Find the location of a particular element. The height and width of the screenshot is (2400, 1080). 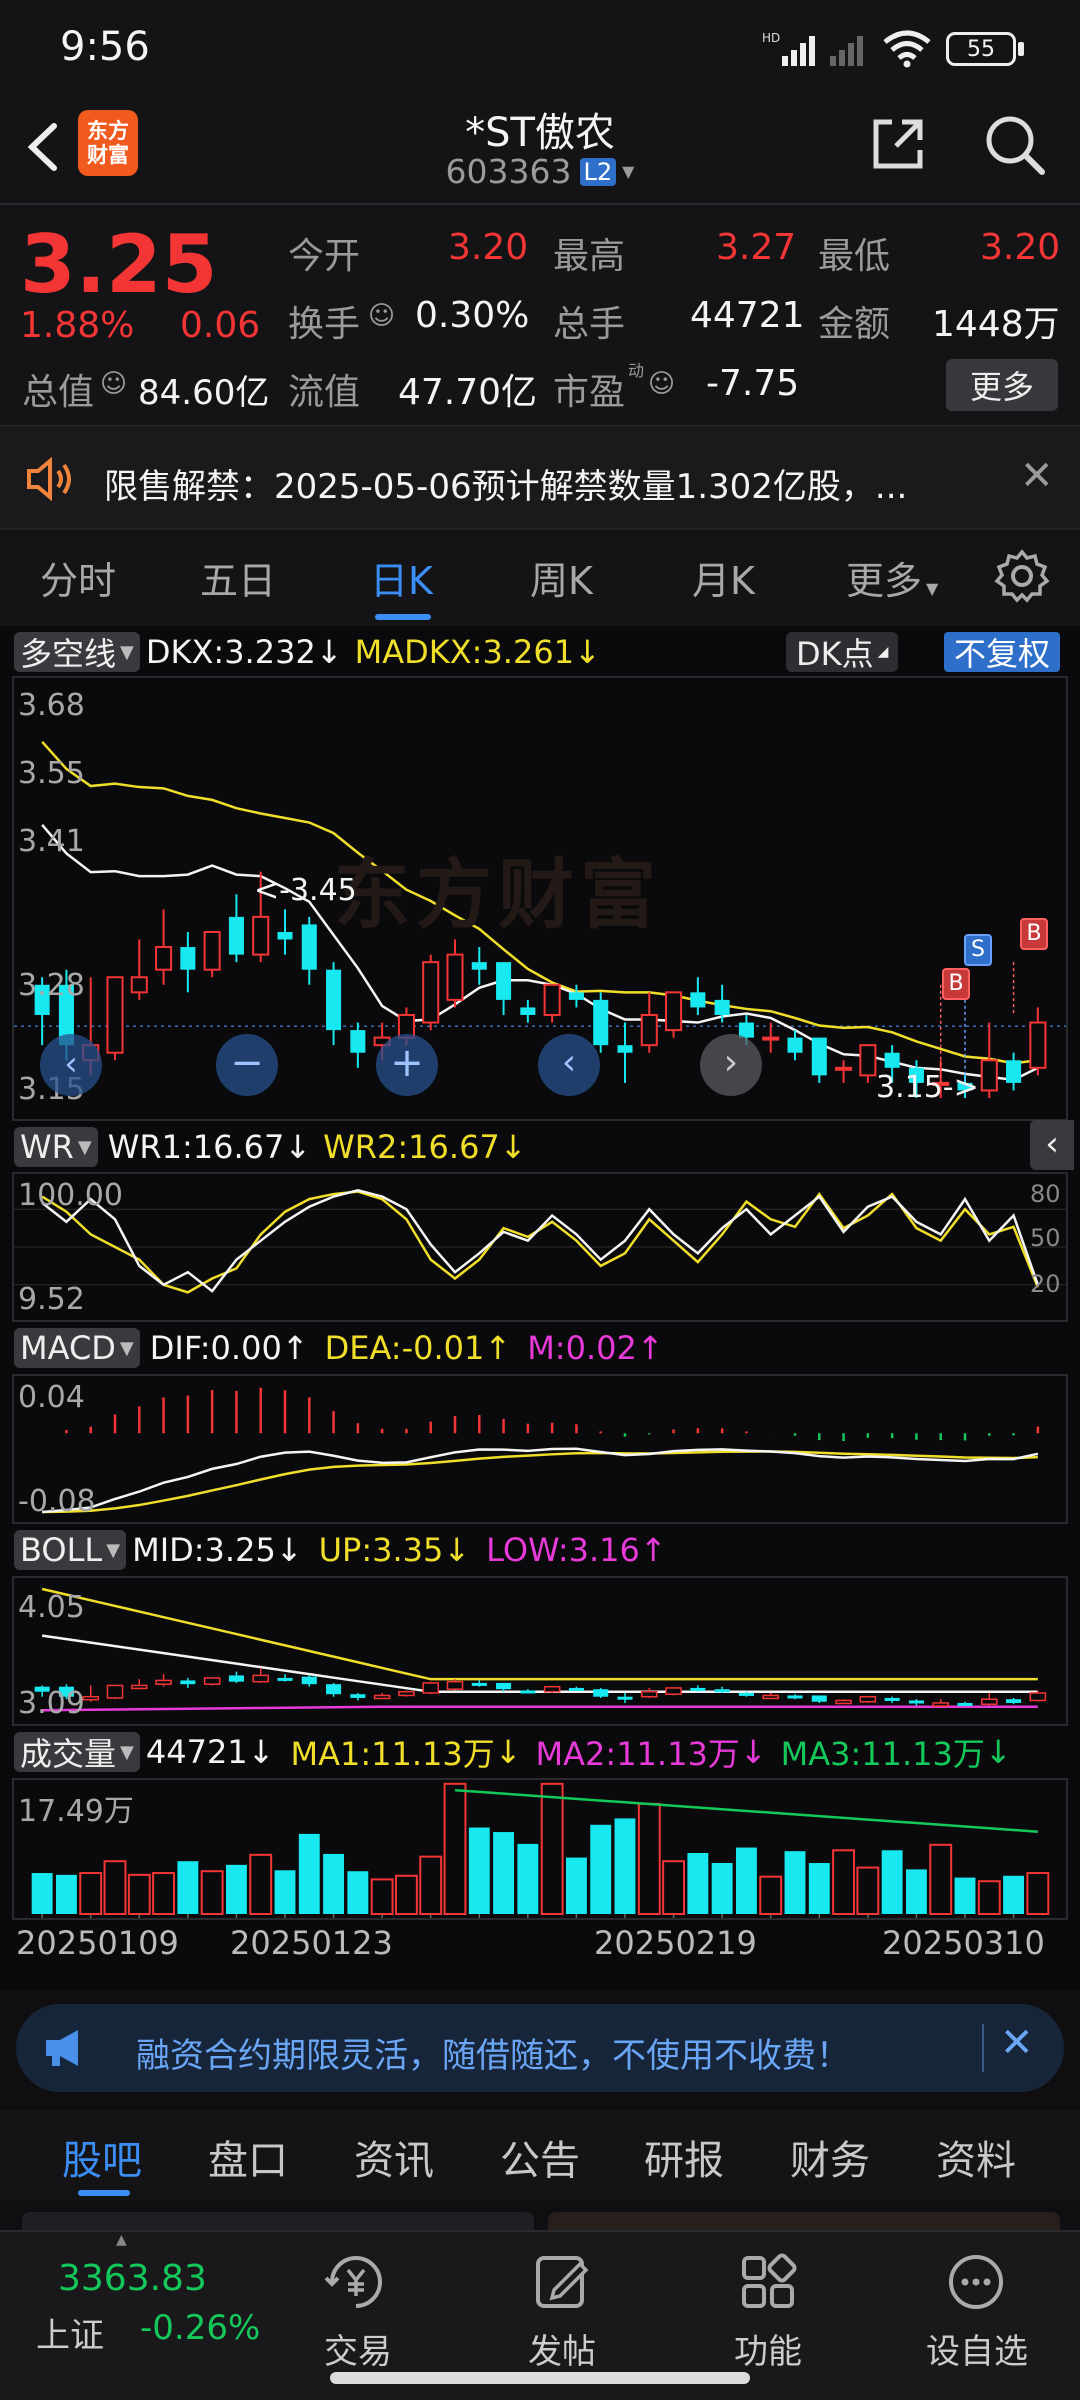

tab-daily-k: 日K is located at coordinates (401, 577).